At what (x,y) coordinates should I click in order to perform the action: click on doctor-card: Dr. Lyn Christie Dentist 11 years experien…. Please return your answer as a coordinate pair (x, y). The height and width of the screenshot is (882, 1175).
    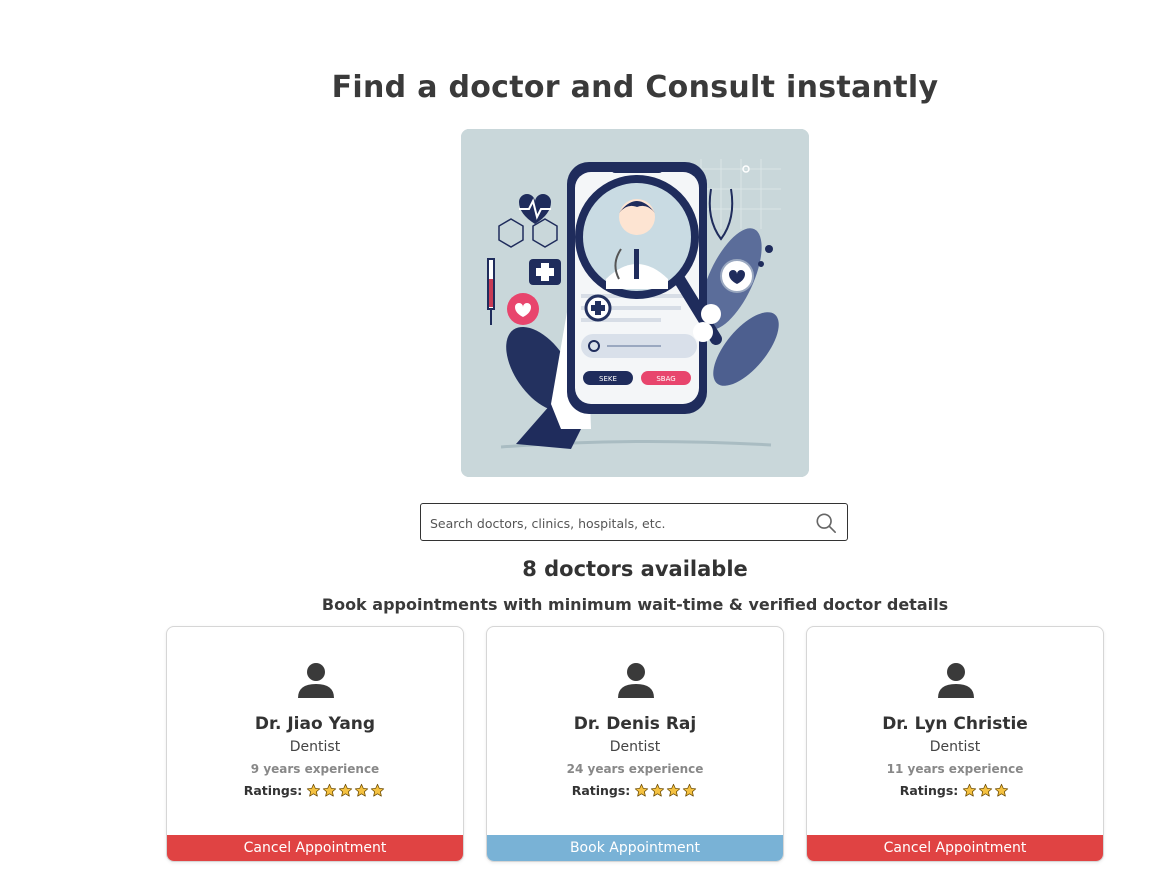
    Looking at the image, I should click on (955, 744).